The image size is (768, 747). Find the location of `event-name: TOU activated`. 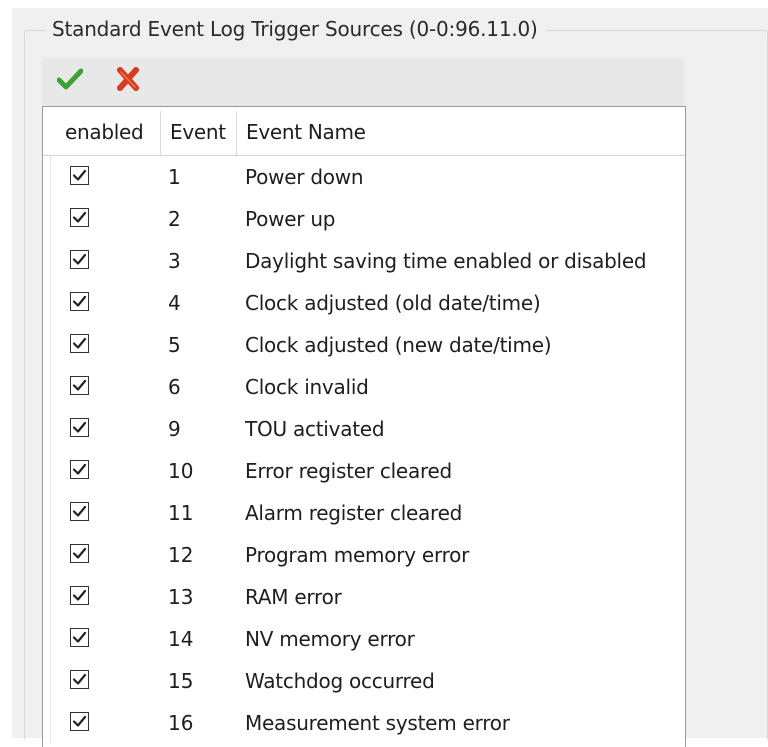

event-name: TOU activated is located at coordinates (315, 429).